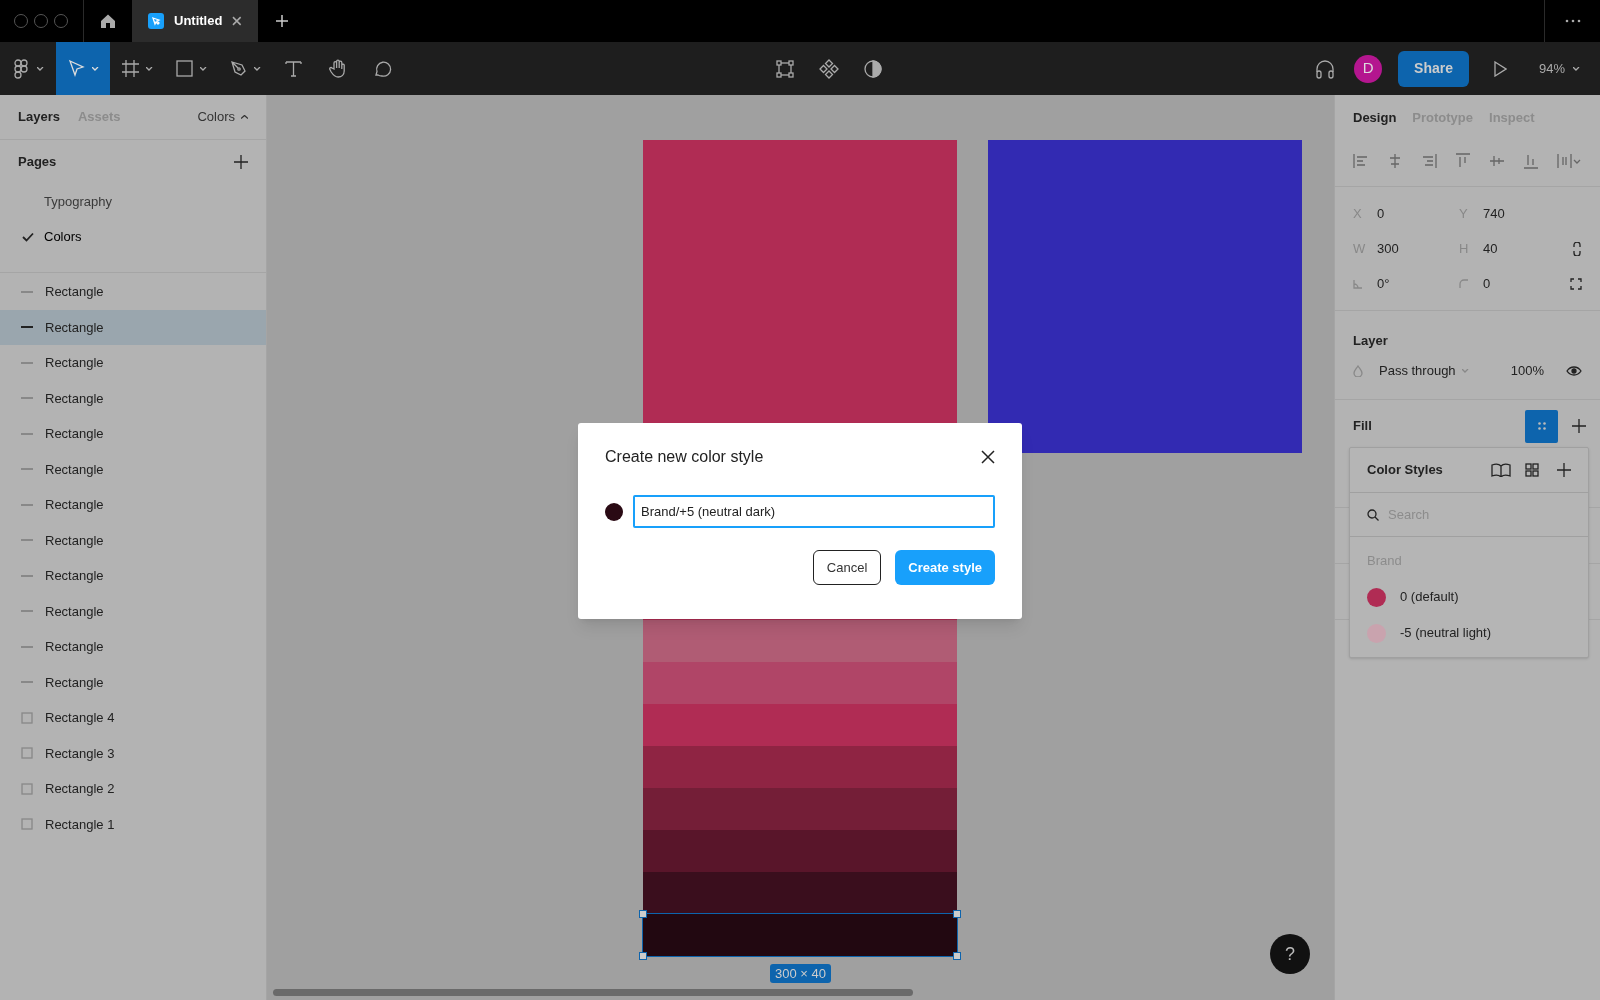 The width and height of the screenshot is (1600, 1000). What do you see at coordinates (63, 236) in the screenshot?
I see `page-item: Colors` at bounding box center [63, 236].